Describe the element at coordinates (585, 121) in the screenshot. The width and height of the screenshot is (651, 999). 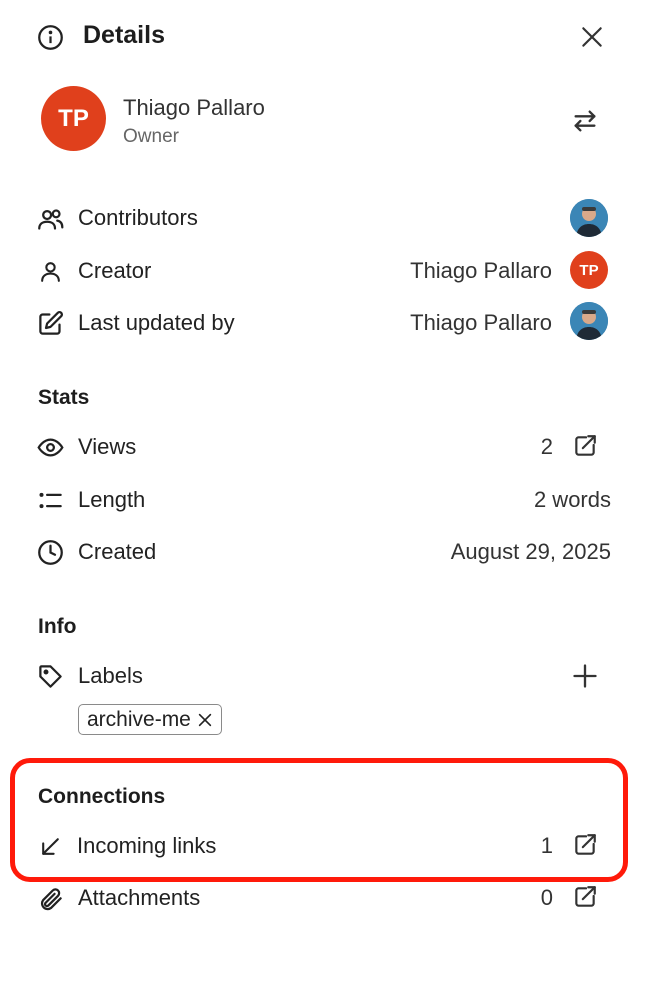
I see `swap-icon` at that location.